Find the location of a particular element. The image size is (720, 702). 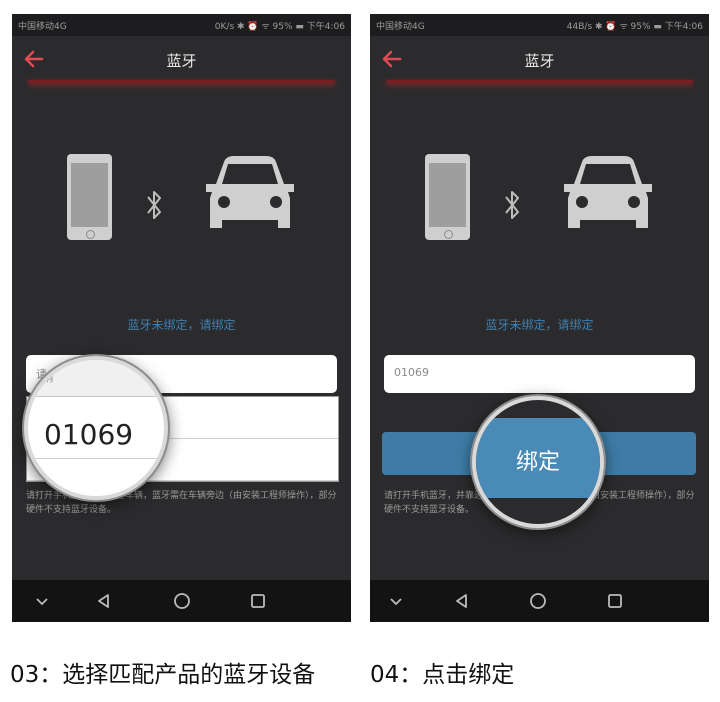

status-bar: 中国移动4G 44B/s ✱ ⏰ ᯤ 95% ▬ 下午4:06 is located at coordinates (539, 25).